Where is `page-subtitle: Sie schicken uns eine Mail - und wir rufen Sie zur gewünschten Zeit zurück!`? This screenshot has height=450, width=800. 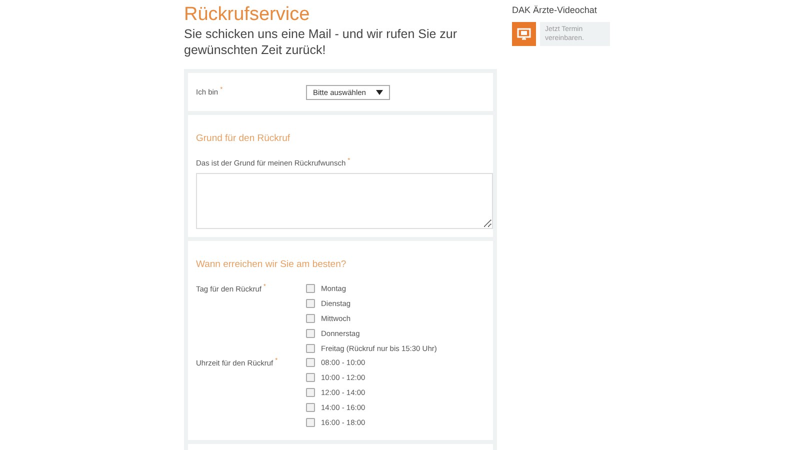 page-subtitle: Sie schicken uns eine Mail - und wir rufen Sie zur gewünschten Zeit zurück! is located at coordinates (321, 42).